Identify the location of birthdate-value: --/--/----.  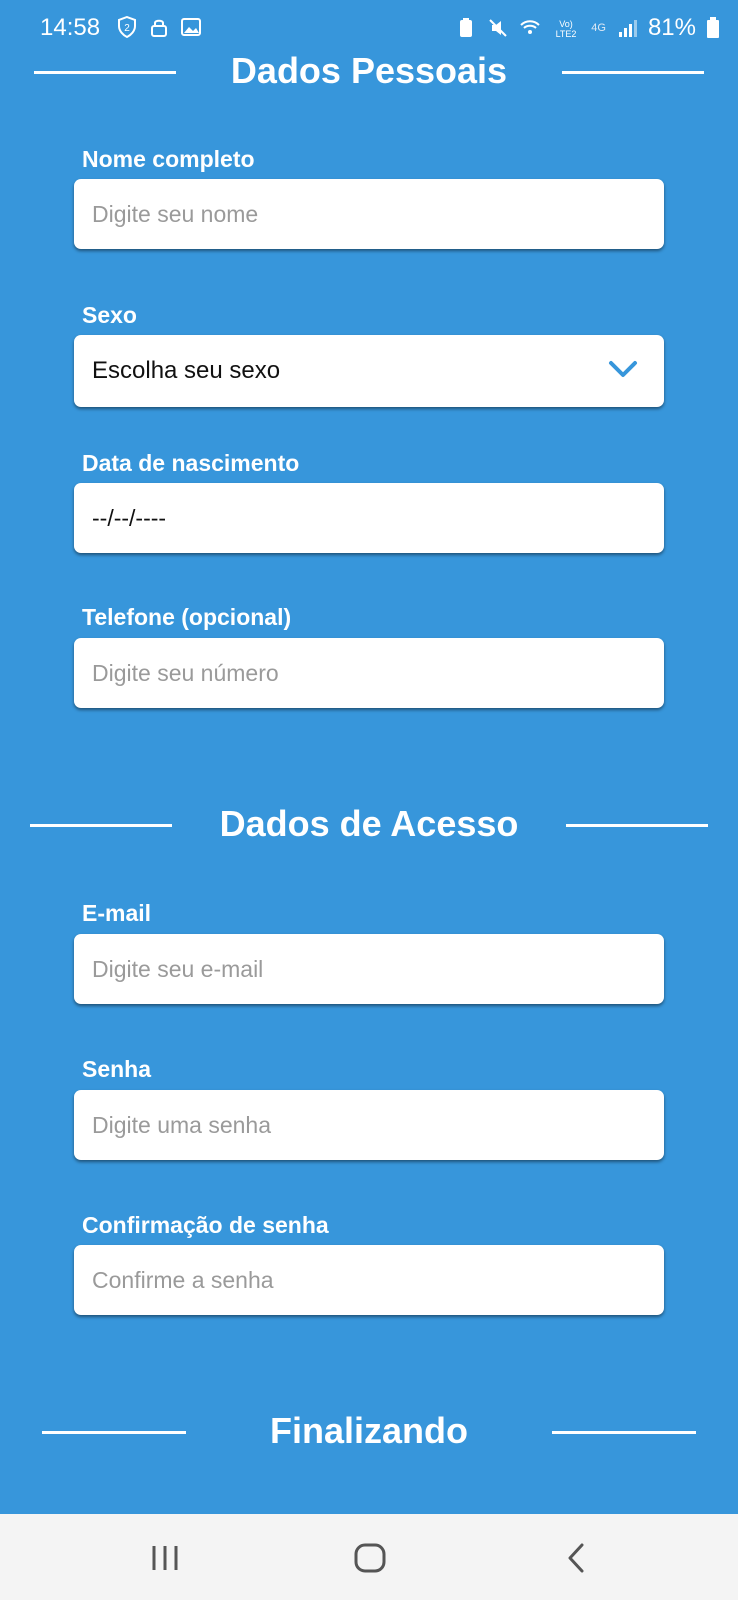
(129, 518).